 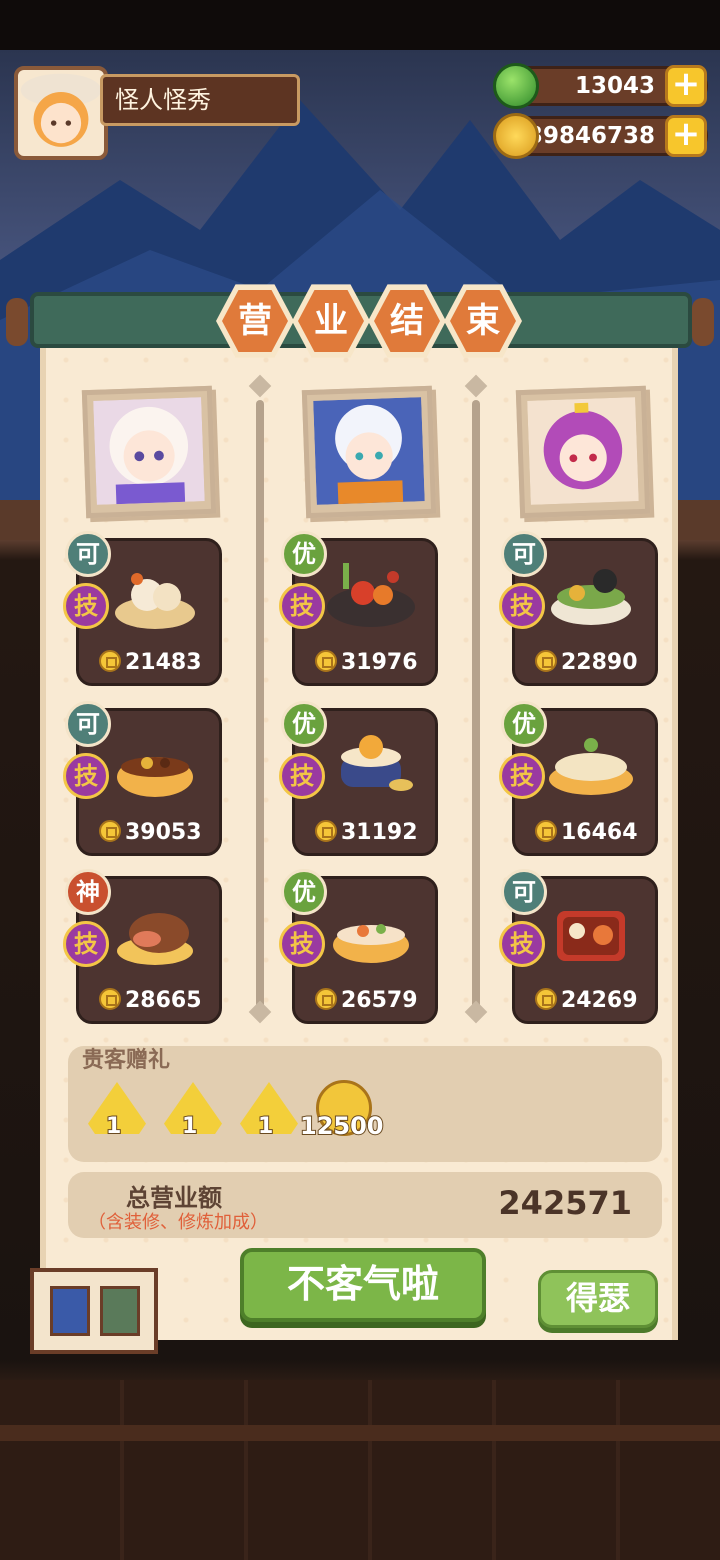 I want to click on floor, so click(x=360, y=1470).